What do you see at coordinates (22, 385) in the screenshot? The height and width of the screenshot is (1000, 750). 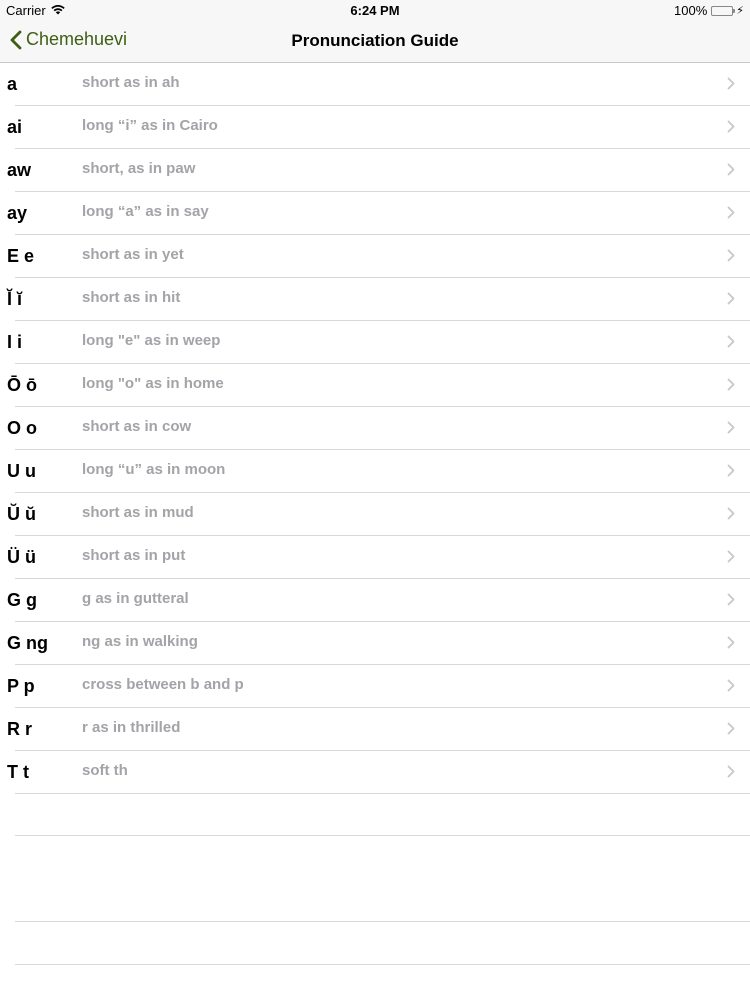 I see `list-item-letter: Ō ō` at bounding box center [22, 385].